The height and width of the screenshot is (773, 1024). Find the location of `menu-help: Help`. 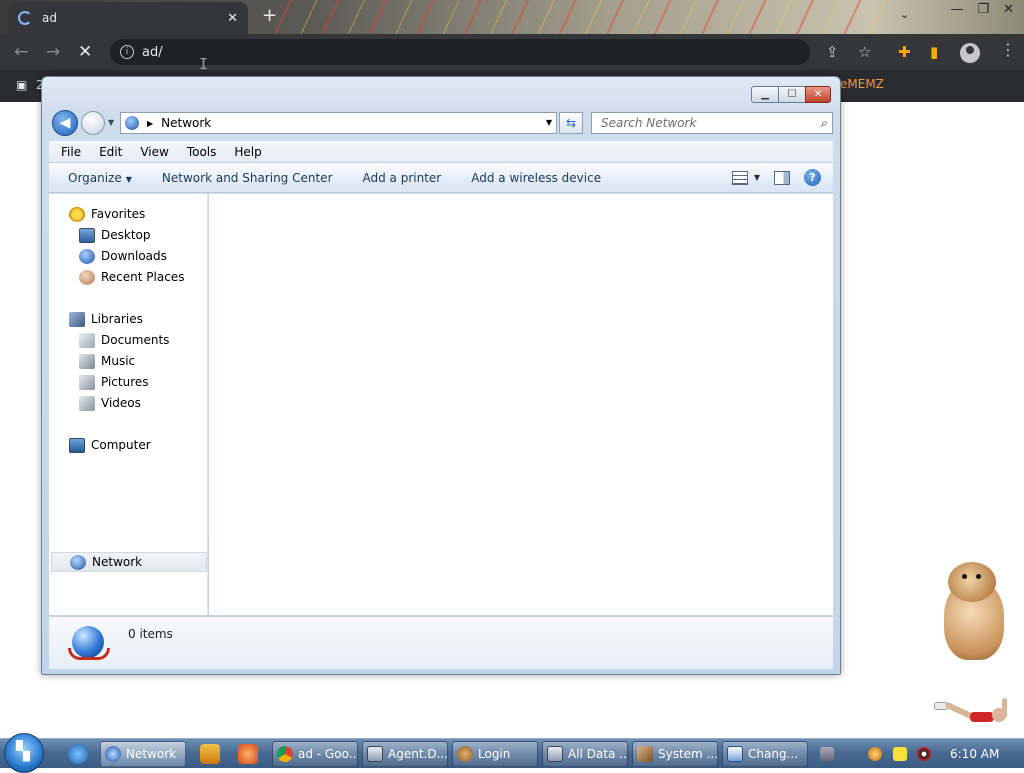

menu-help: Help is located at coordinates (244, 152).